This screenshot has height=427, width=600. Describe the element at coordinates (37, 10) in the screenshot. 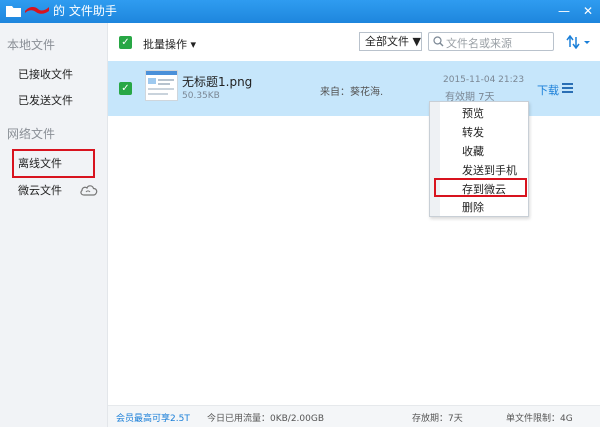

I see `redacted-name-mark` at that location.